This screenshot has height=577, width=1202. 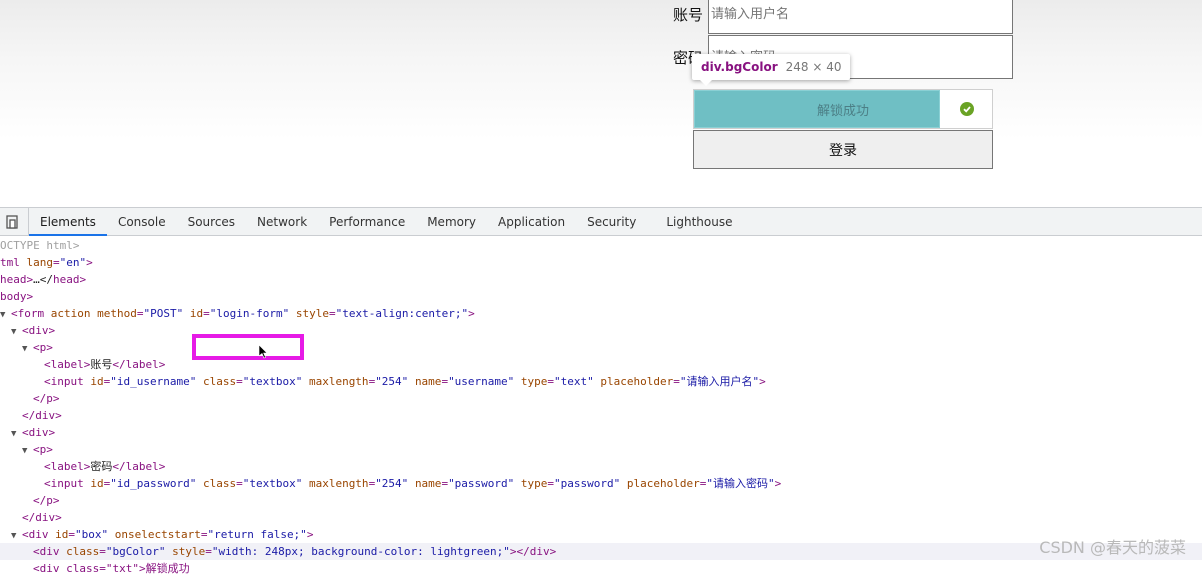 I want to click on tag-name: body, so click(x=13, y=296).